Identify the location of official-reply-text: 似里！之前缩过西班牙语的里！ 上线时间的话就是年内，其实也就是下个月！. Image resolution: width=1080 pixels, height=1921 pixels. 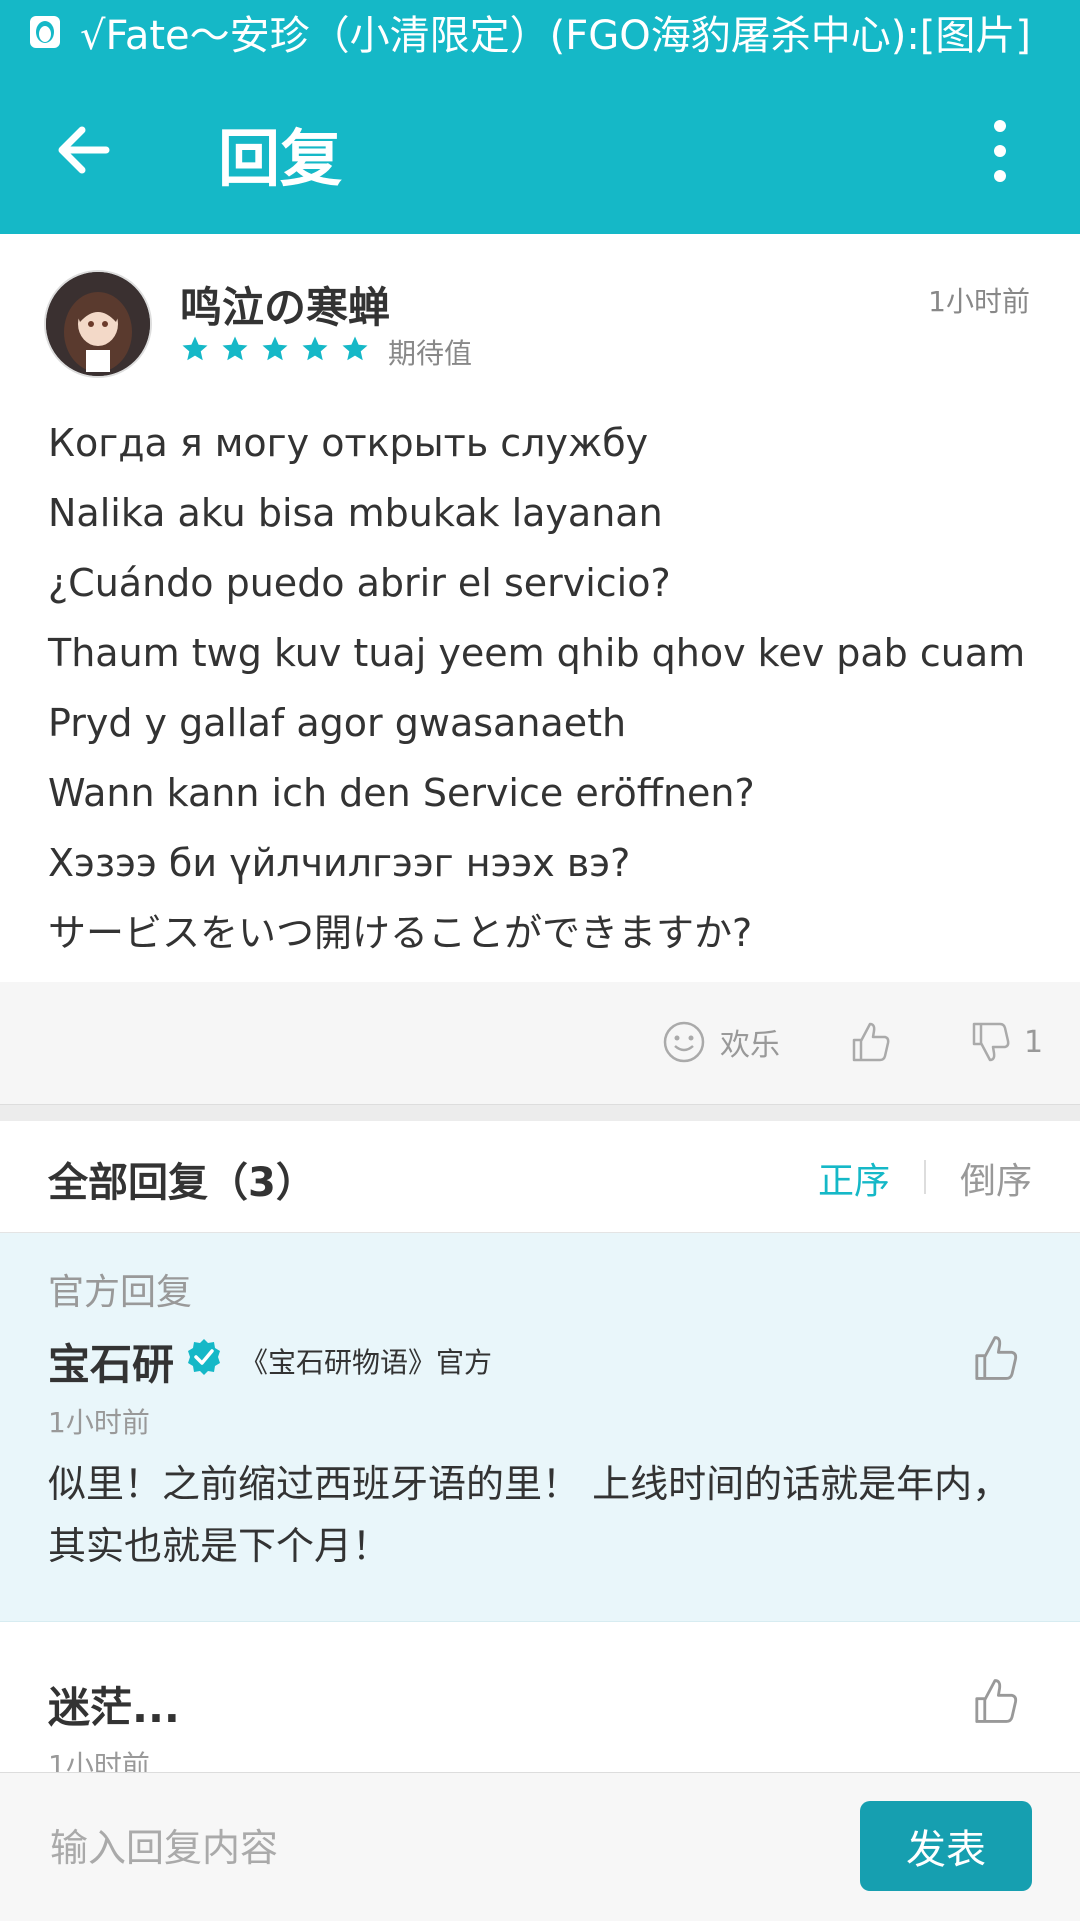
(529, 1515).